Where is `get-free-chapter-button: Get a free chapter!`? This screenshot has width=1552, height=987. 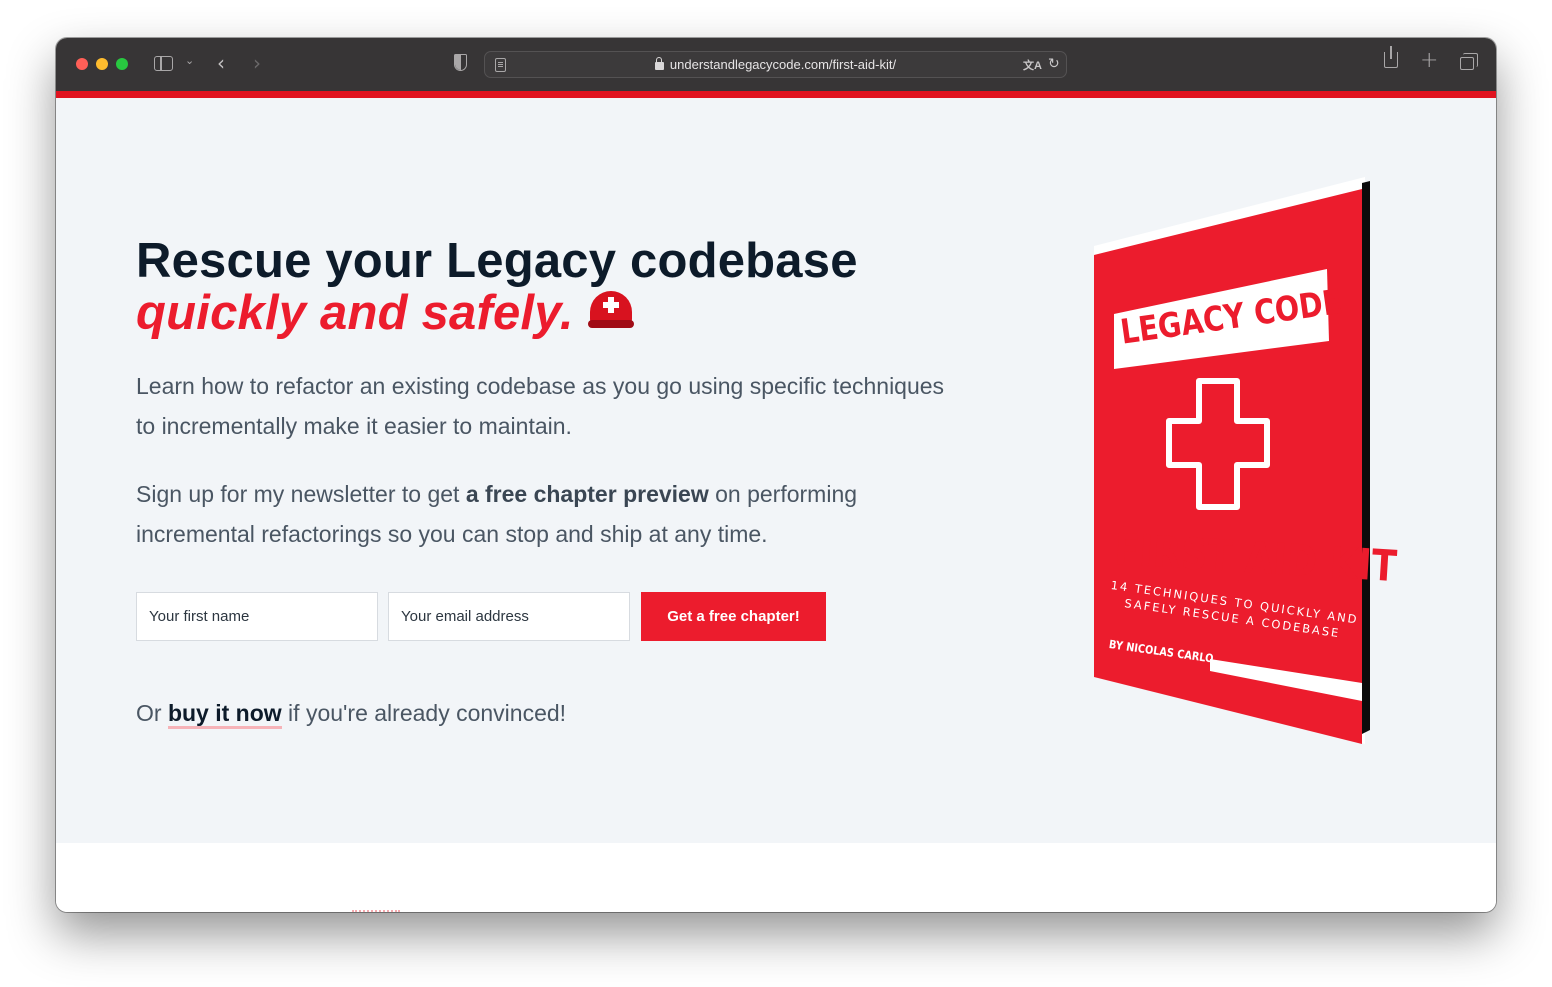 get-free-chapter-button: Get a free chapter! is located at coordinates (733, 616).